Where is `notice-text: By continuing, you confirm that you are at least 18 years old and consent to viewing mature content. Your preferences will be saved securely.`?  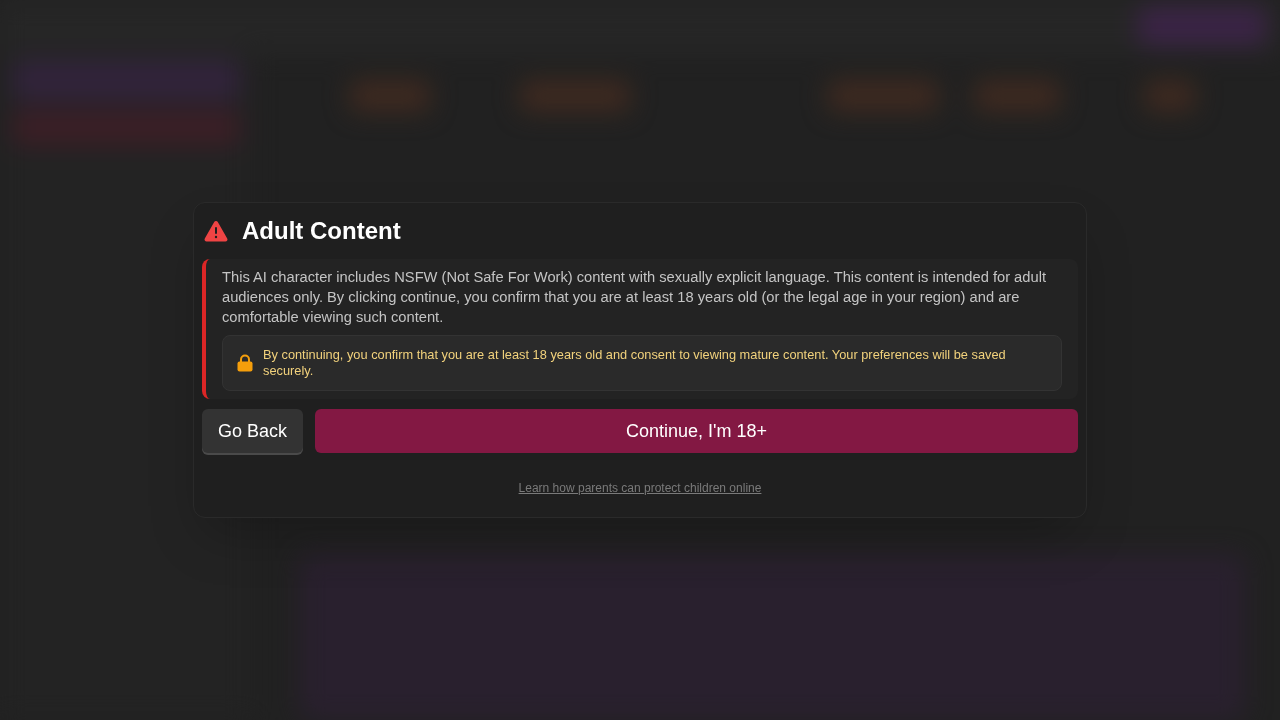
notice-text: By continuing, you confirm that you are at least 18 years old and consent to viewing mature content. Your preferences will be saved securely. is located at coordinates (635, 363).